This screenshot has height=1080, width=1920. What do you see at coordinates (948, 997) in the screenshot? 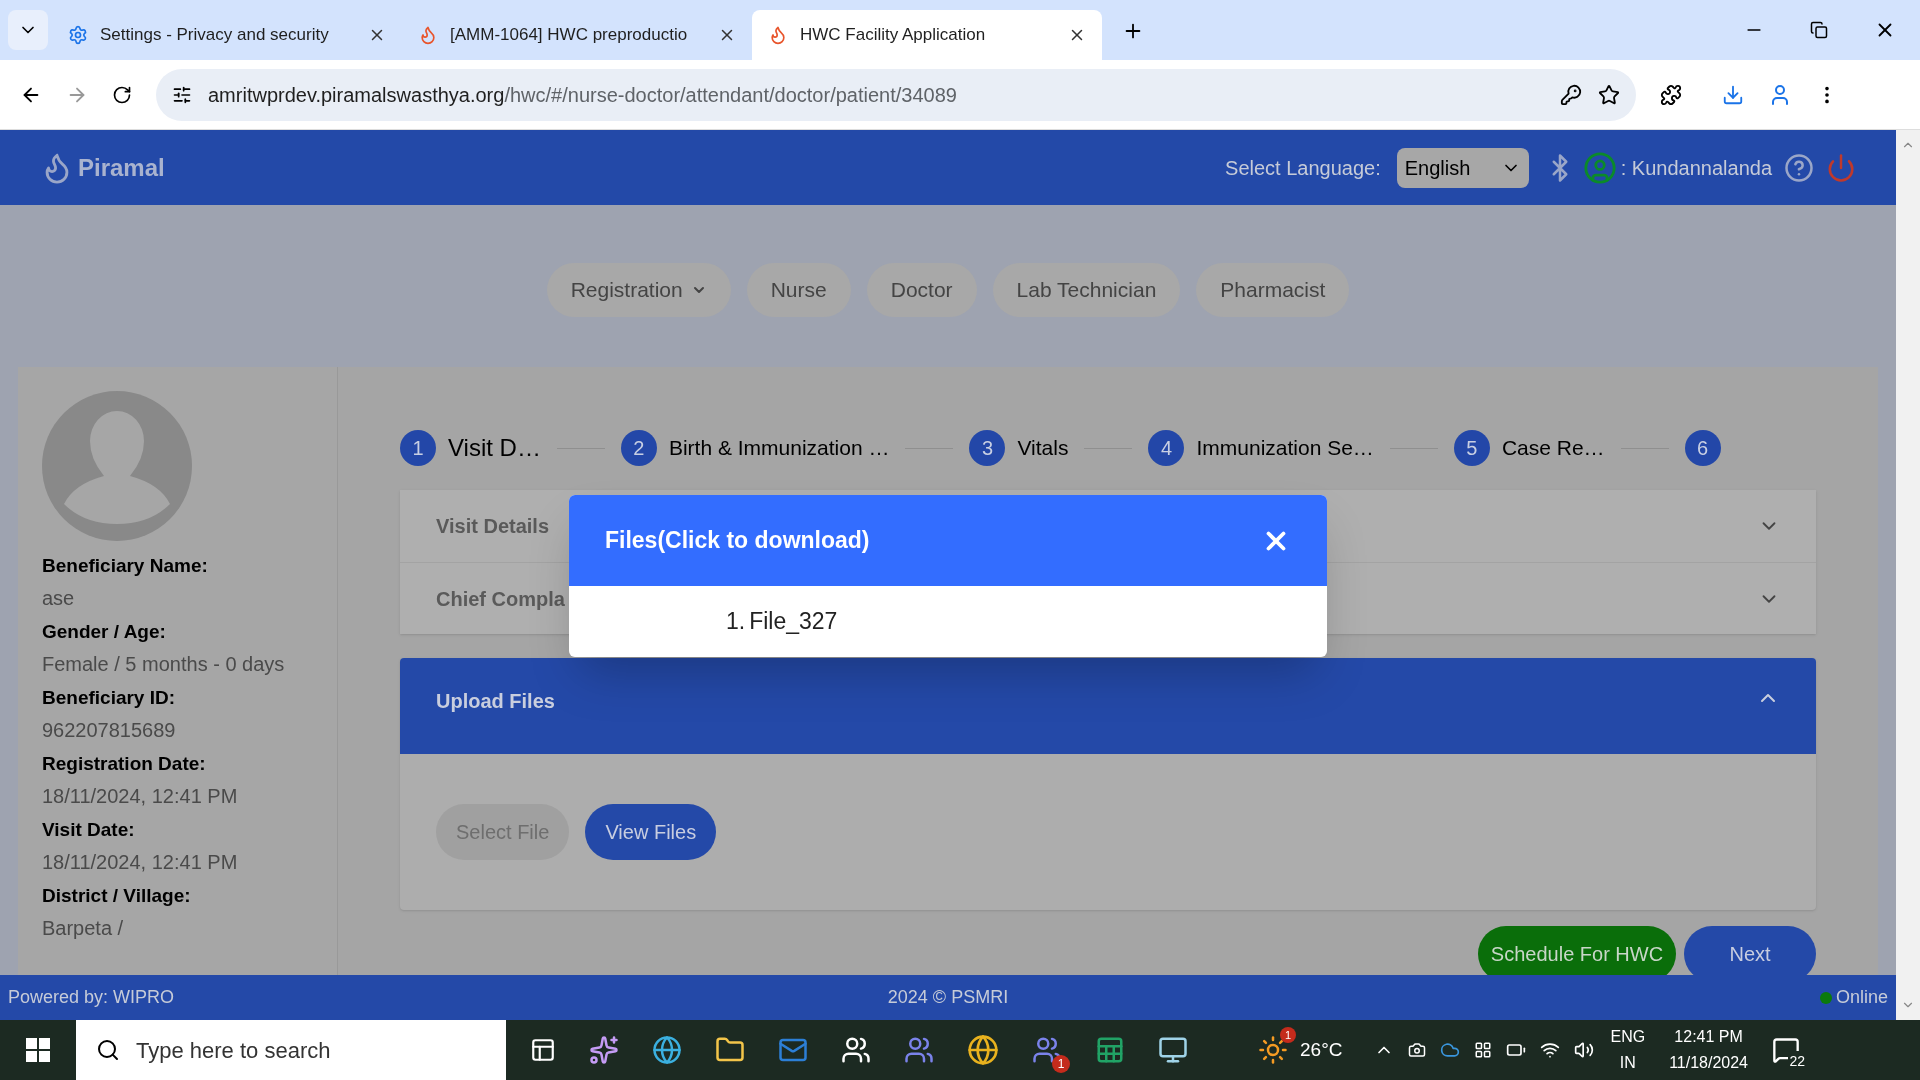
I see `footer-copyright: 2024 © PSMRI` at bounding box center [948, 997].